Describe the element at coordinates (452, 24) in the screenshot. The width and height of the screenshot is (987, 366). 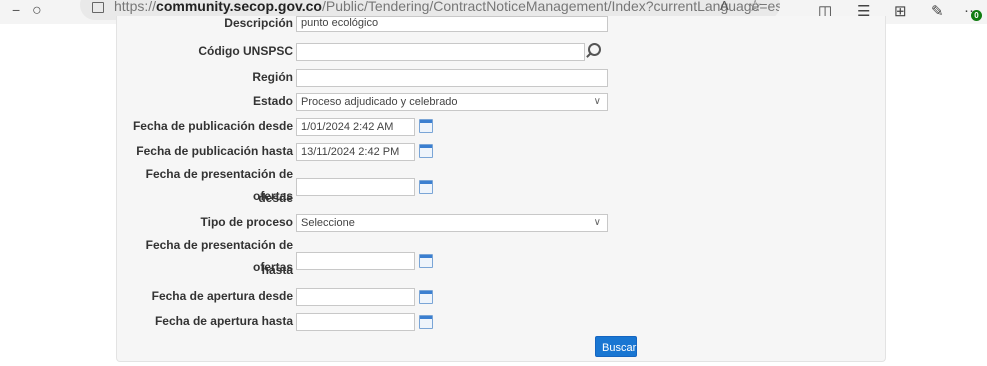
I see `descripcion-input: punto ecológico` at that location.